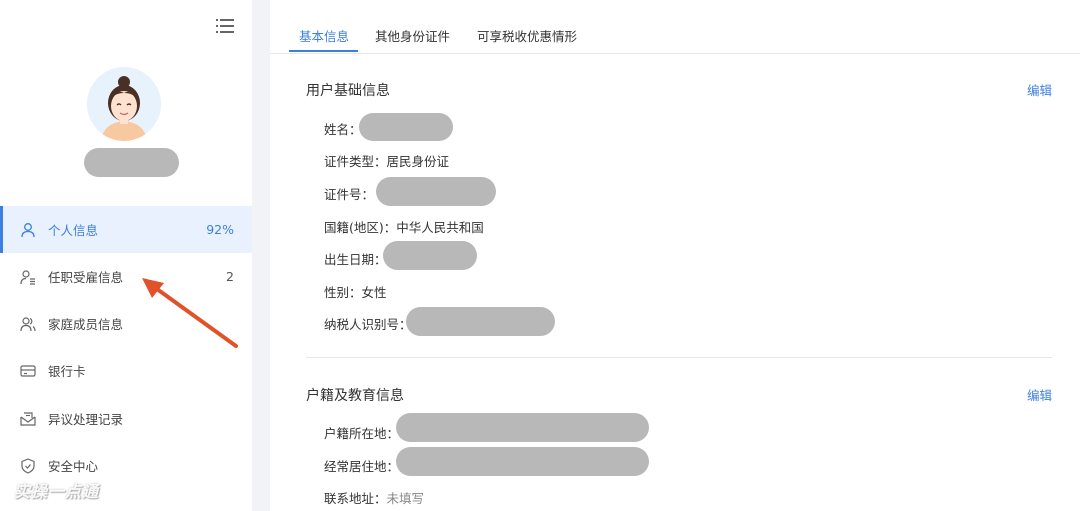 This screenshot has height=511, width=1080. Describe the element at coordinates (480, 321) in the screenshot. I see `taxpayer-id-redacted` at that location.